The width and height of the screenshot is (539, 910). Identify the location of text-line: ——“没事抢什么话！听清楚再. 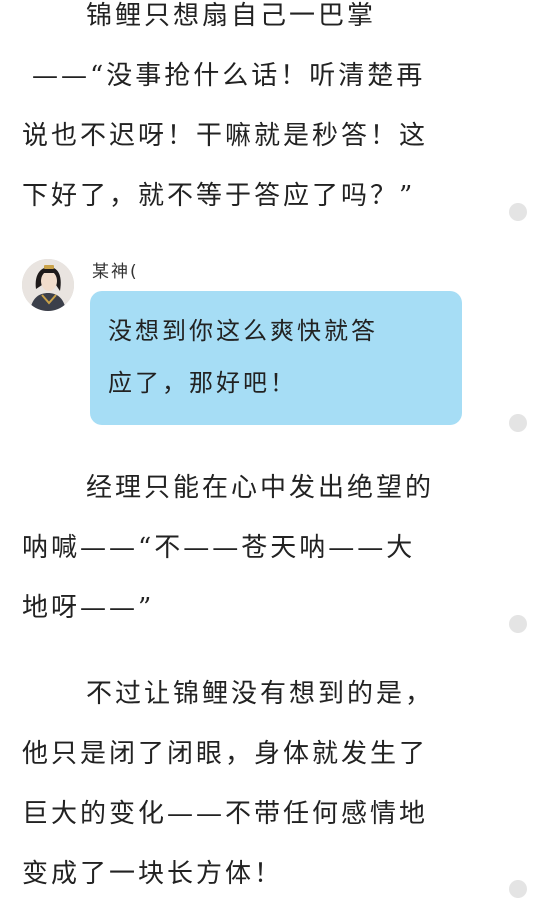
(229, 76).